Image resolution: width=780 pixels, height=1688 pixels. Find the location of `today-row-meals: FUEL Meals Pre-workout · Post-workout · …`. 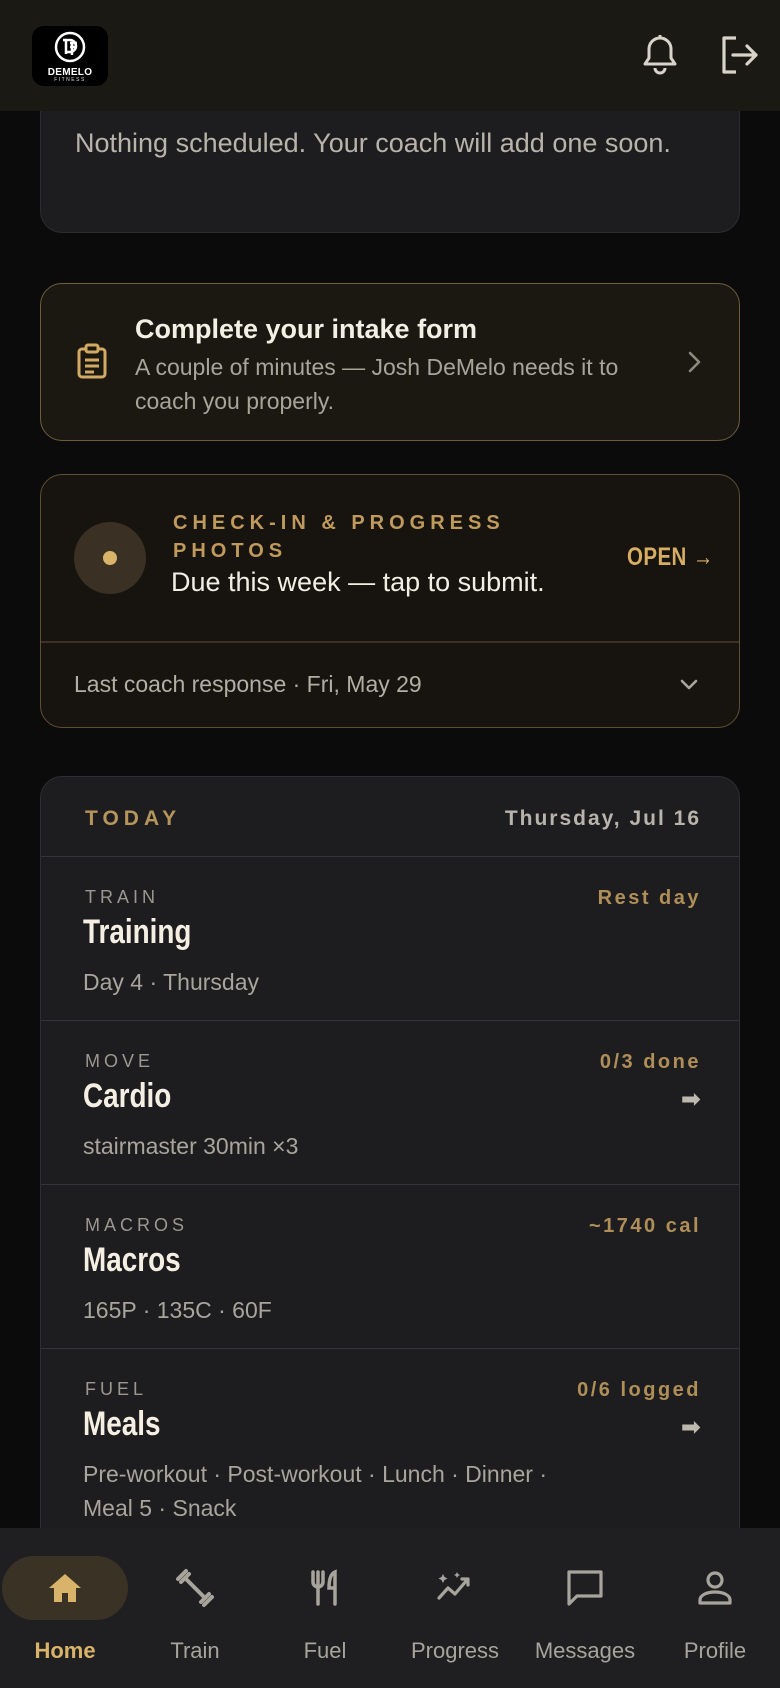

today-row-meals: FUEL Meals Pre-workout · Post-workout · … is located at coordinates (390, 1435).